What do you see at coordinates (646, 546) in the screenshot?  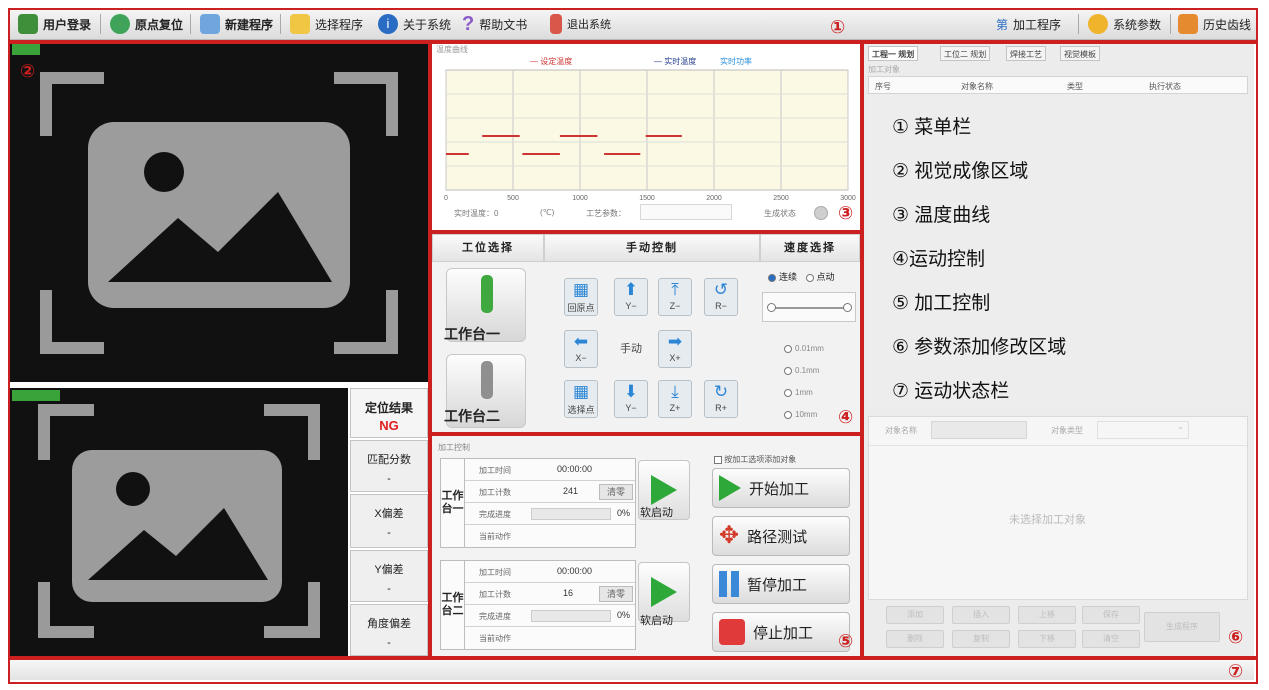 I see `annotation-box-processing` at bounding box center [646, 546].